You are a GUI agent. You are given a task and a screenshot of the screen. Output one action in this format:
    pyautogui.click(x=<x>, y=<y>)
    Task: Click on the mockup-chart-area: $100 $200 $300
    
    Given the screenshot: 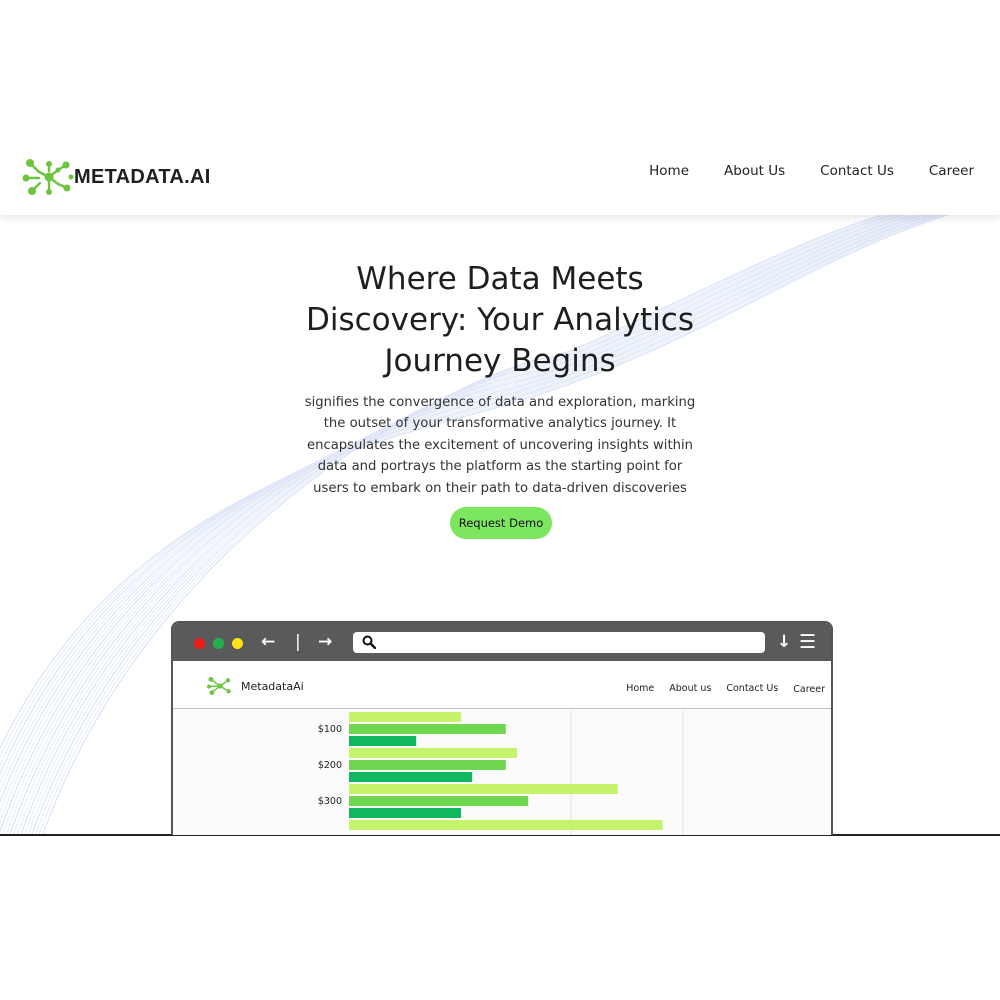 What is the action you would take?
    pyautogui.click(x=502, y=772)
    